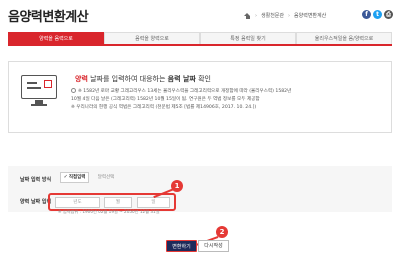  Describe the element at coordinates (118, 202) in the screenshot. I see `month-input: 월` at that location.